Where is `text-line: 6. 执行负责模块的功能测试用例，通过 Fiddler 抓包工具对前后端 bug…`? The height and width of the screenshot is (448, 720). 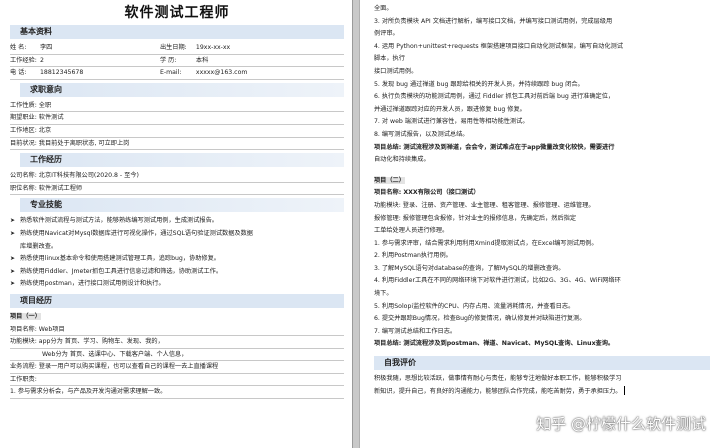
text-line: 6. 执行负责模块的功能测试用例，通过 Fiddler 抓包工具对前后端 bug… is located at coordinates (494, 97).